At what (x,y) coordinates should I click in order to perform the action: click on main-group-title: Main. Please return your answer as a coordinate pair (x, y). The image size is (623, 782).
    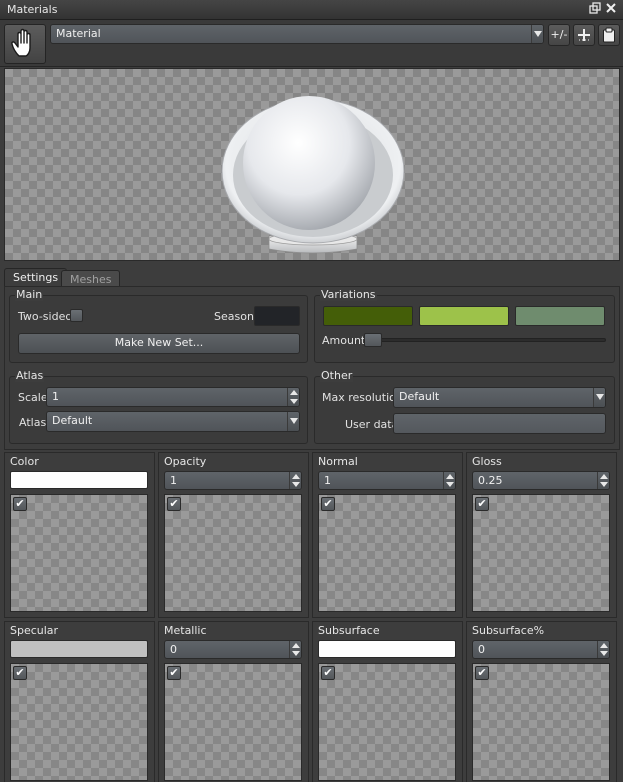
    Looking at the image, I should click on (29, 294).